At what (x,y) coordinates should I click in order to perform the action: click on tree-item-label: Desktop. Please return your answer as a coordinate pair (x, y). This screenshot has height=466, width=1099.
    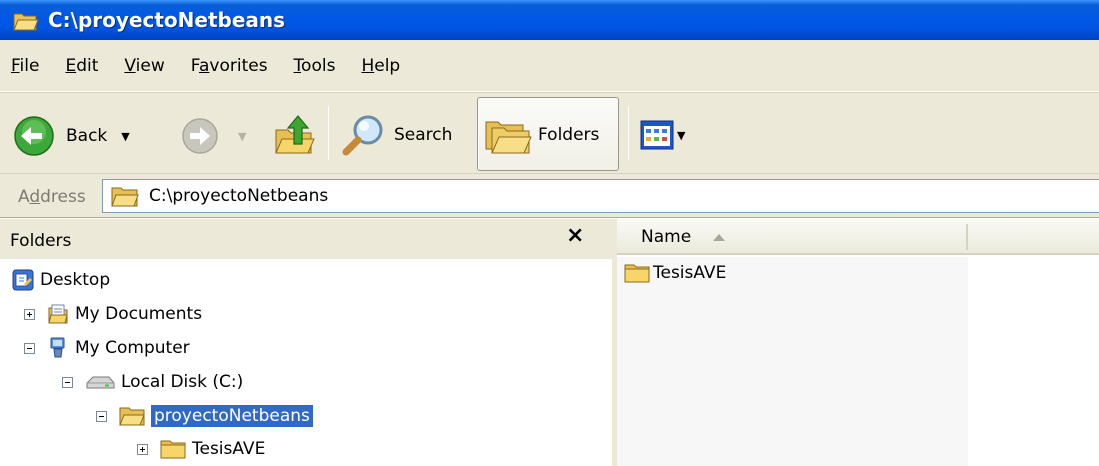
    Looking at the image, I should click on (75, 280).